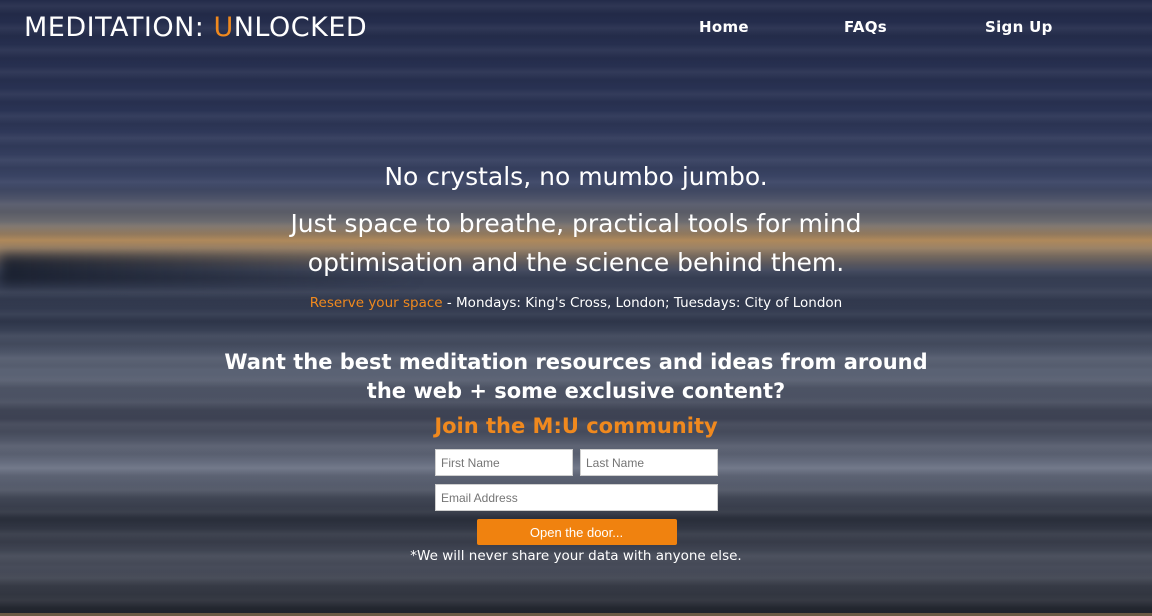  What do you see at coordinates (376, 303) in the screenshot?
I see `reserve-space-link: Reserve your space` at bounding box center [376, 303].